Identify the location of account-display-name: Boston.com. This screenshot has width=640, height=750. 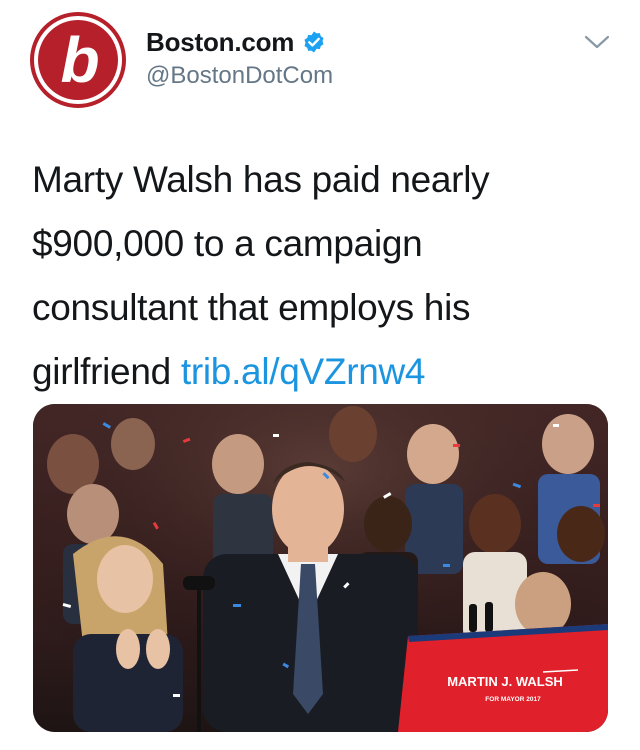
(220, 42).